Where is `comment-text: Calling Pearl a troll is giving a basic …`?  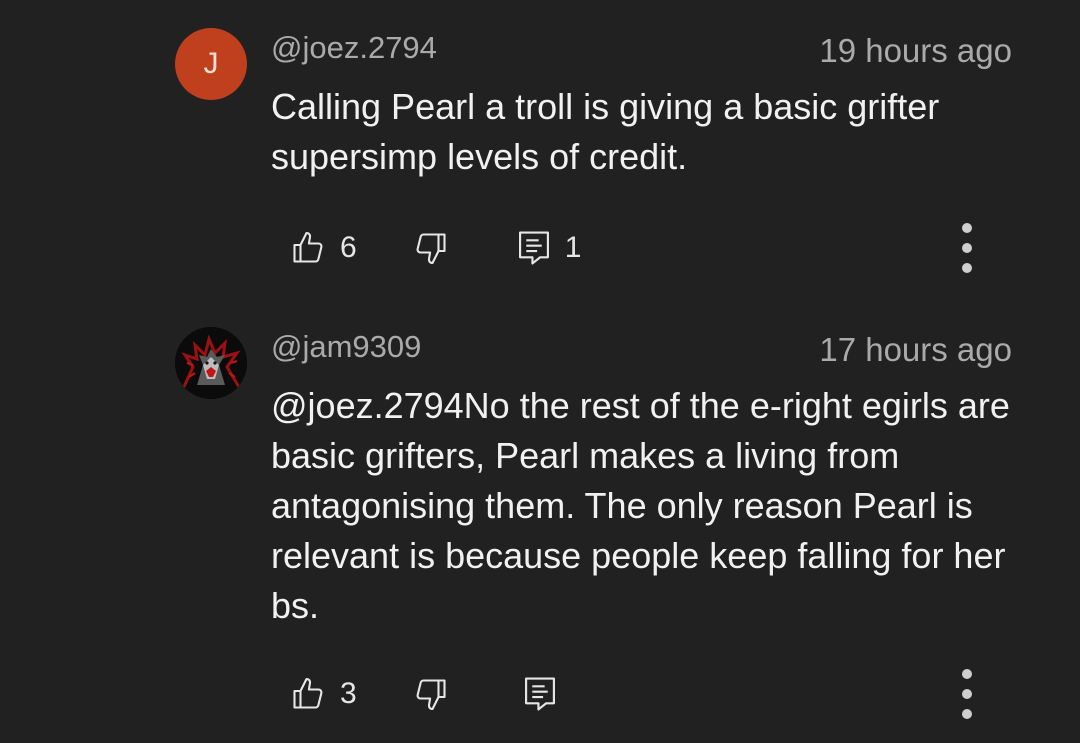 comment-text: Calling Pearl a troll is giving a basic … is located at coordinates (605, 131).